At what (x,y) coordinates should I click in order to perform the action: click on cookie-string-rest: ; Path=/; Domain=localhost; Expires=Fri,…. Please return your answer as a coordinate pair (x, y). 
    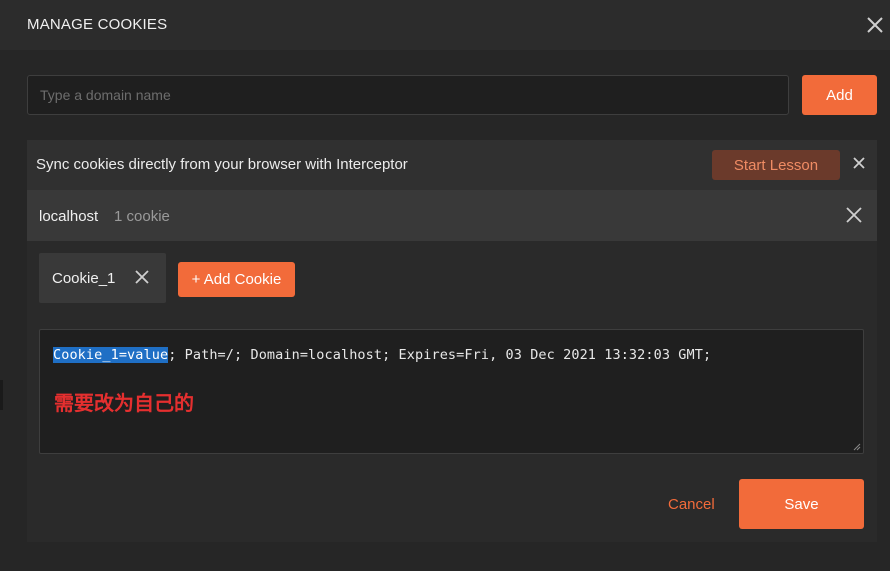
    Looking at the image, I should click on (440, 355).